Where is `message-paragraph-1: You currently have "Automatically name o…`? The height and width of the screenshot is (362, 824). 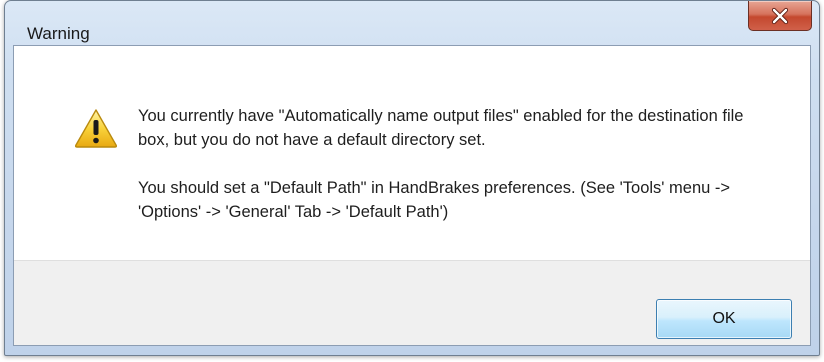
message-paragraph-1: You currently have "Automatically name o… is located at coordinates (441, 128).